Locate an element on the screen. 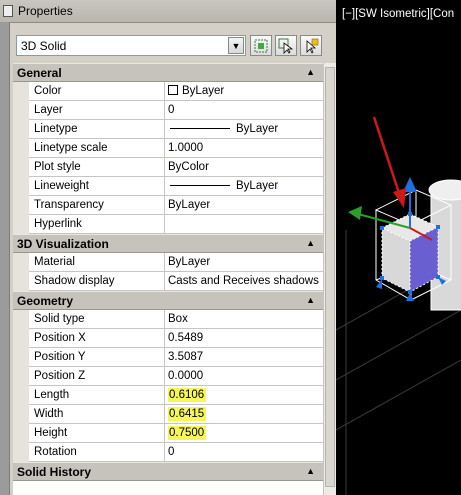  property-value: 0.6415 is located at coordinates (244, 414).